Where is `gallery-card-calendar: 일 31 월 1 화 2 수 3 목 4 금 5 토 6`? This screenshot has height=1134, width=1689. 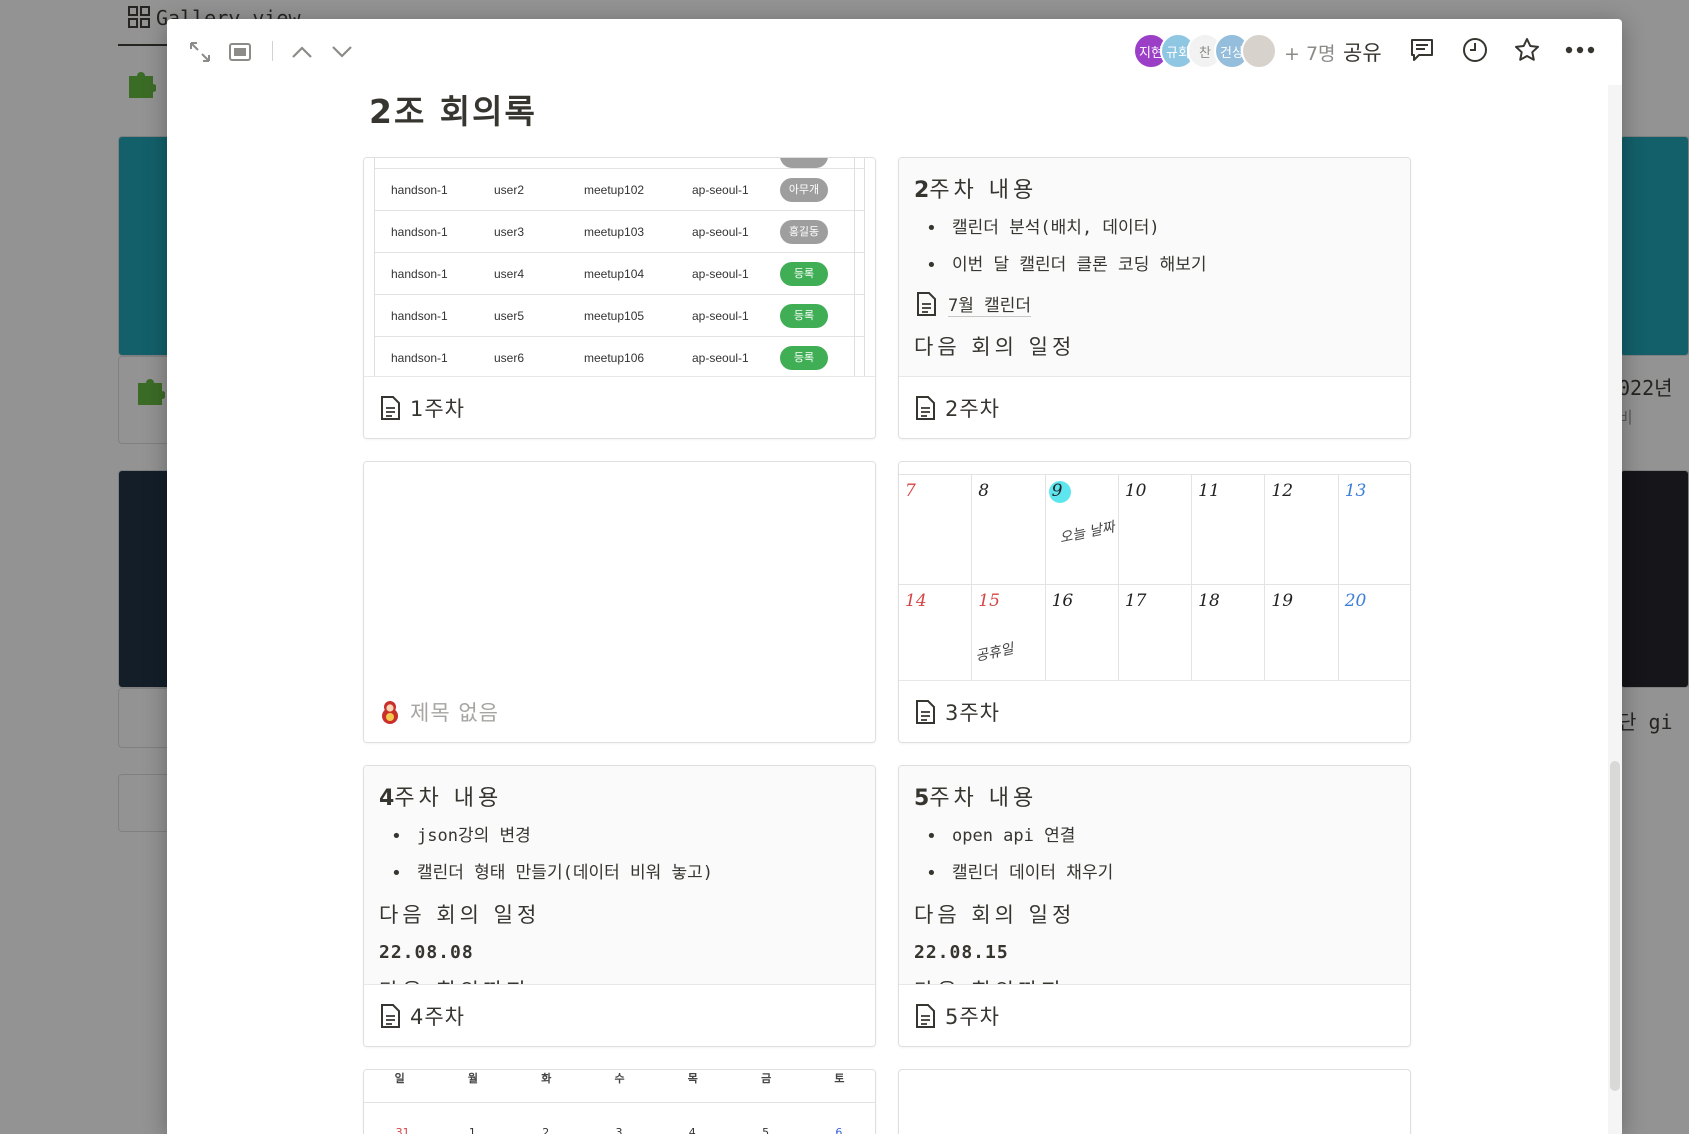 gallery-card-calendar: 일 31 월 1 화 2 수 3 목 4 금 5 토 6 is located at coordinates (619, 1101).